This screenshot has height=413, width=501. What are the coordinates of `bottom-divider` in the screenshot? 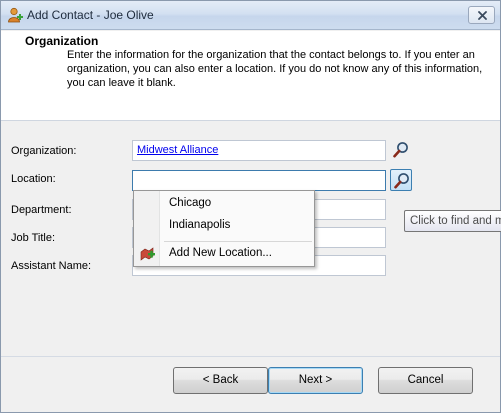 It's located at (250, 356).